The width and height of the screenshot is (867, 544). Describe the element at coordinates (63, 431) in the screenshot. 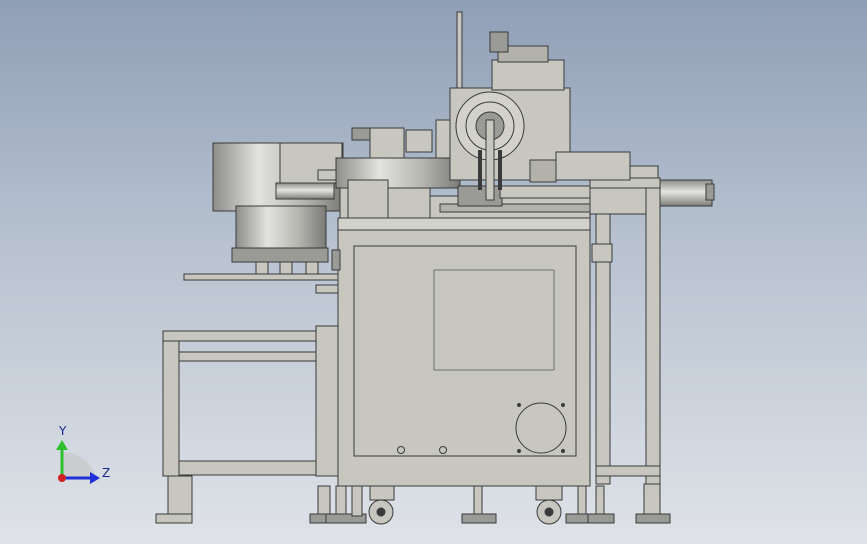

I see `y-axis-label: Y` at that location.